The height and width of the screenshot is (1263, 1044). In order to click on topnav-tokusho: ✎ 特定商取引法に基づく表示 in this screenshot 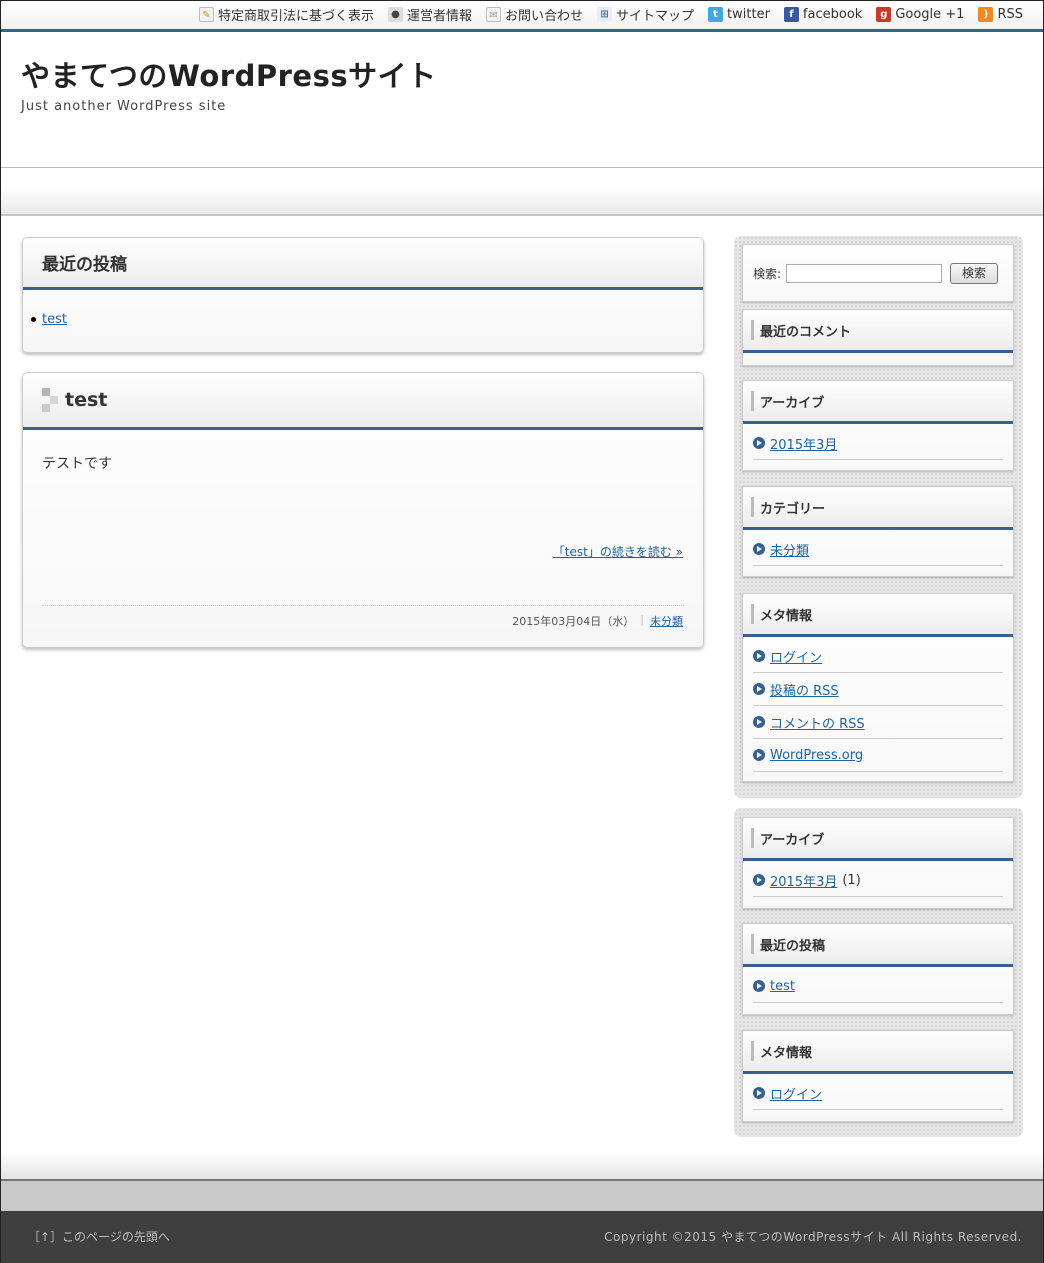, I will do `click(286, 14)`.